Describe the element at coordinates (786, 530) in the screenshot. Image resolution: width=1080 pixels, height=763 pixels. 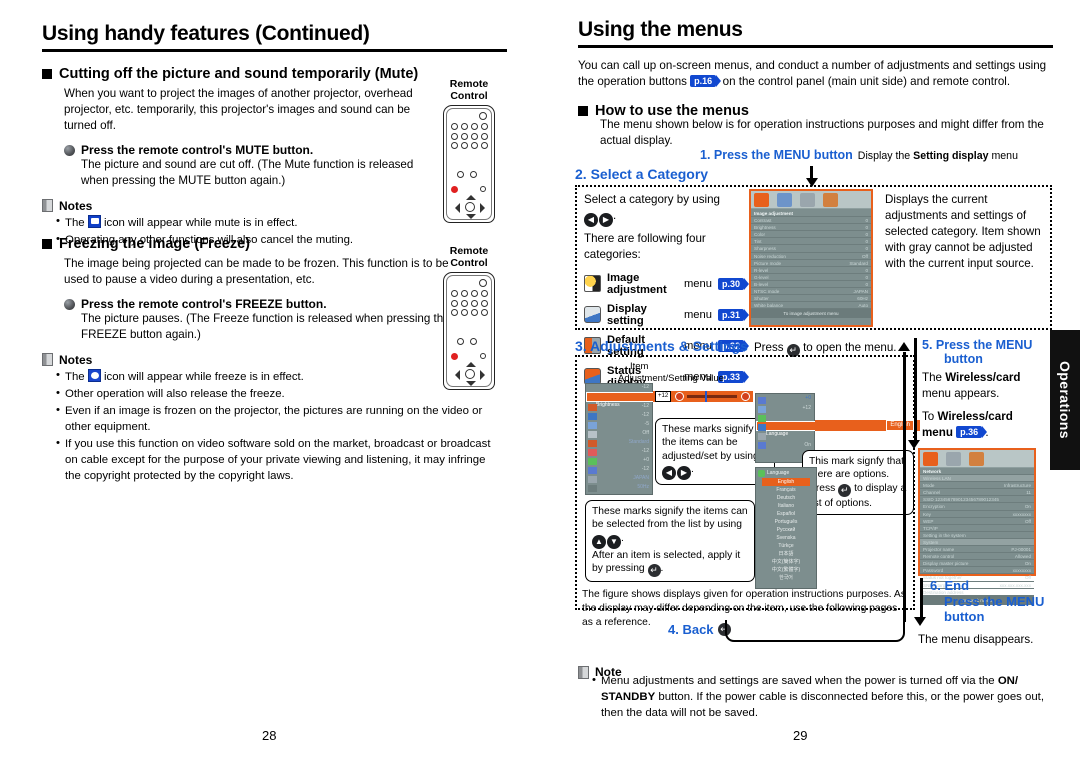
I see `osd-language-item: Русский` at that location.